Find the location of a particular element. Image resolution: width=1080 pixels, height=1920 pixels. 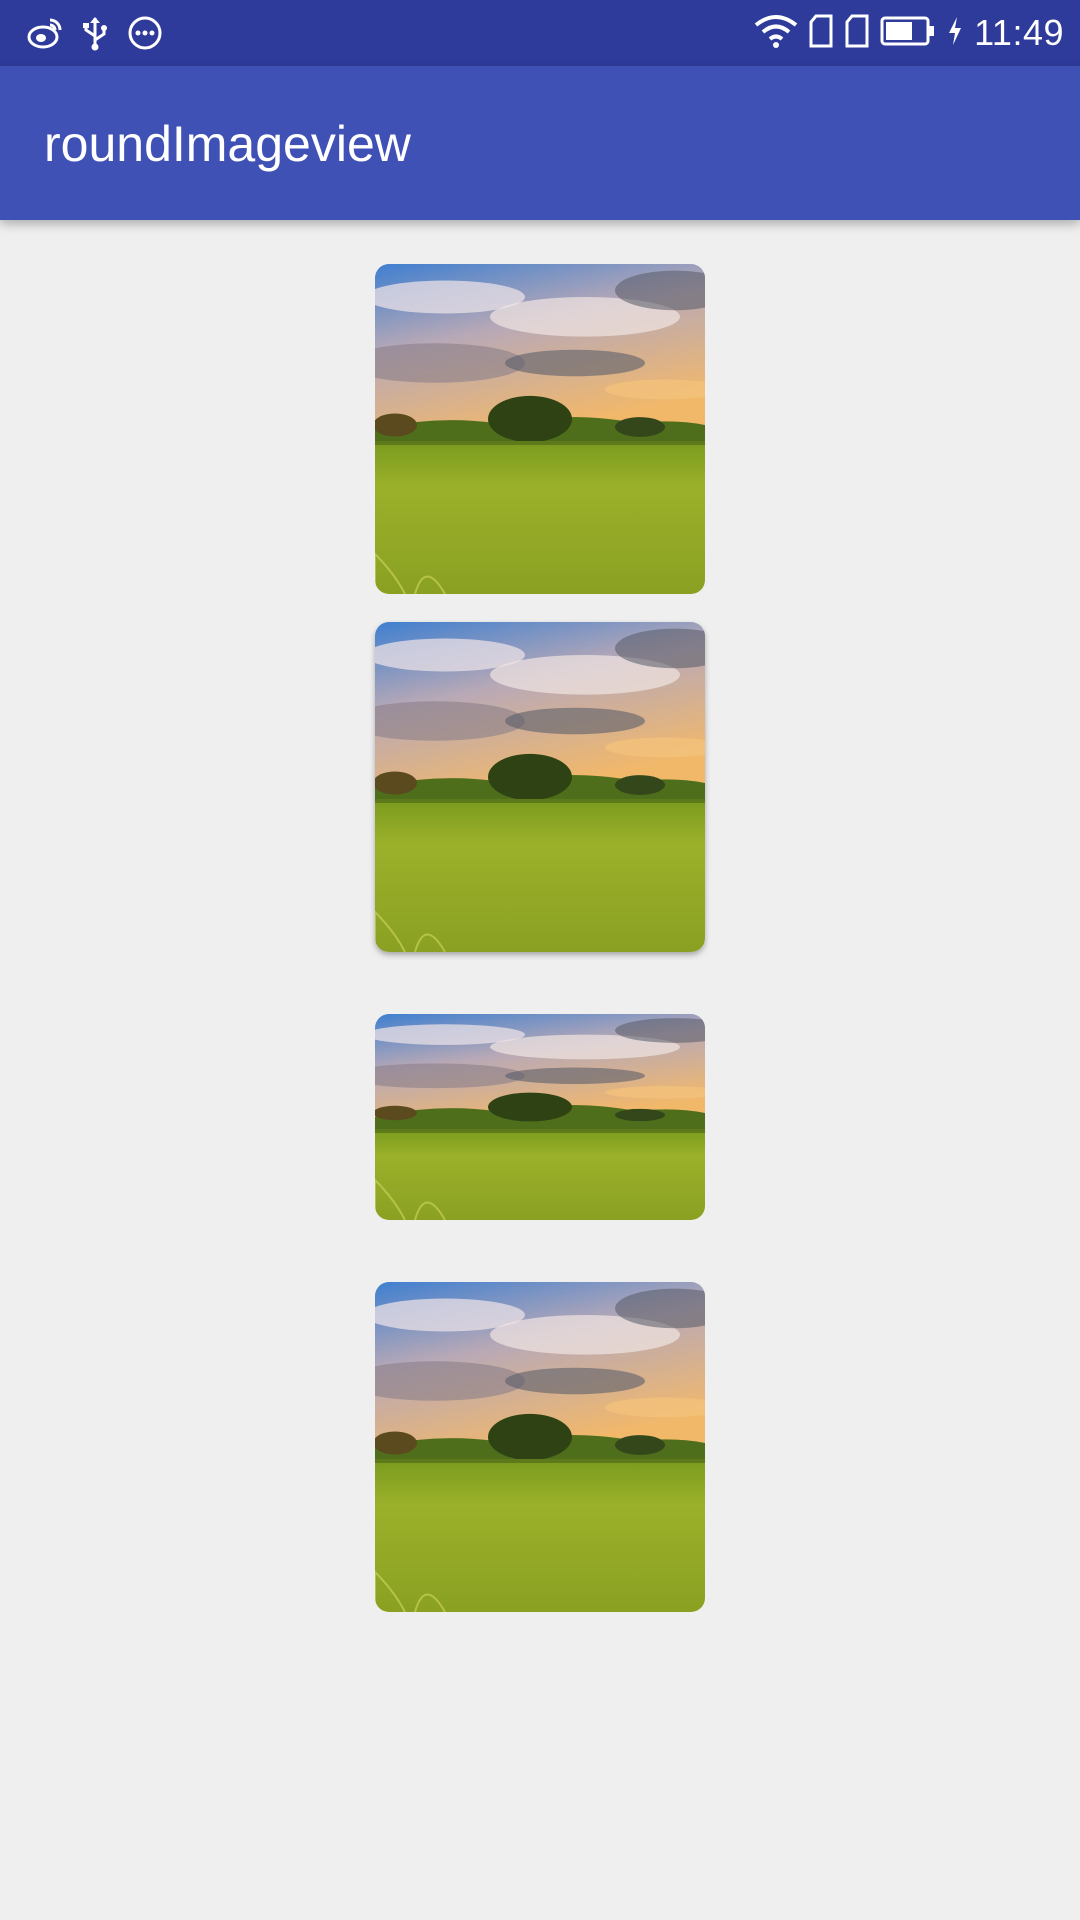

status-left-icons is located at coordinates (95, 33).